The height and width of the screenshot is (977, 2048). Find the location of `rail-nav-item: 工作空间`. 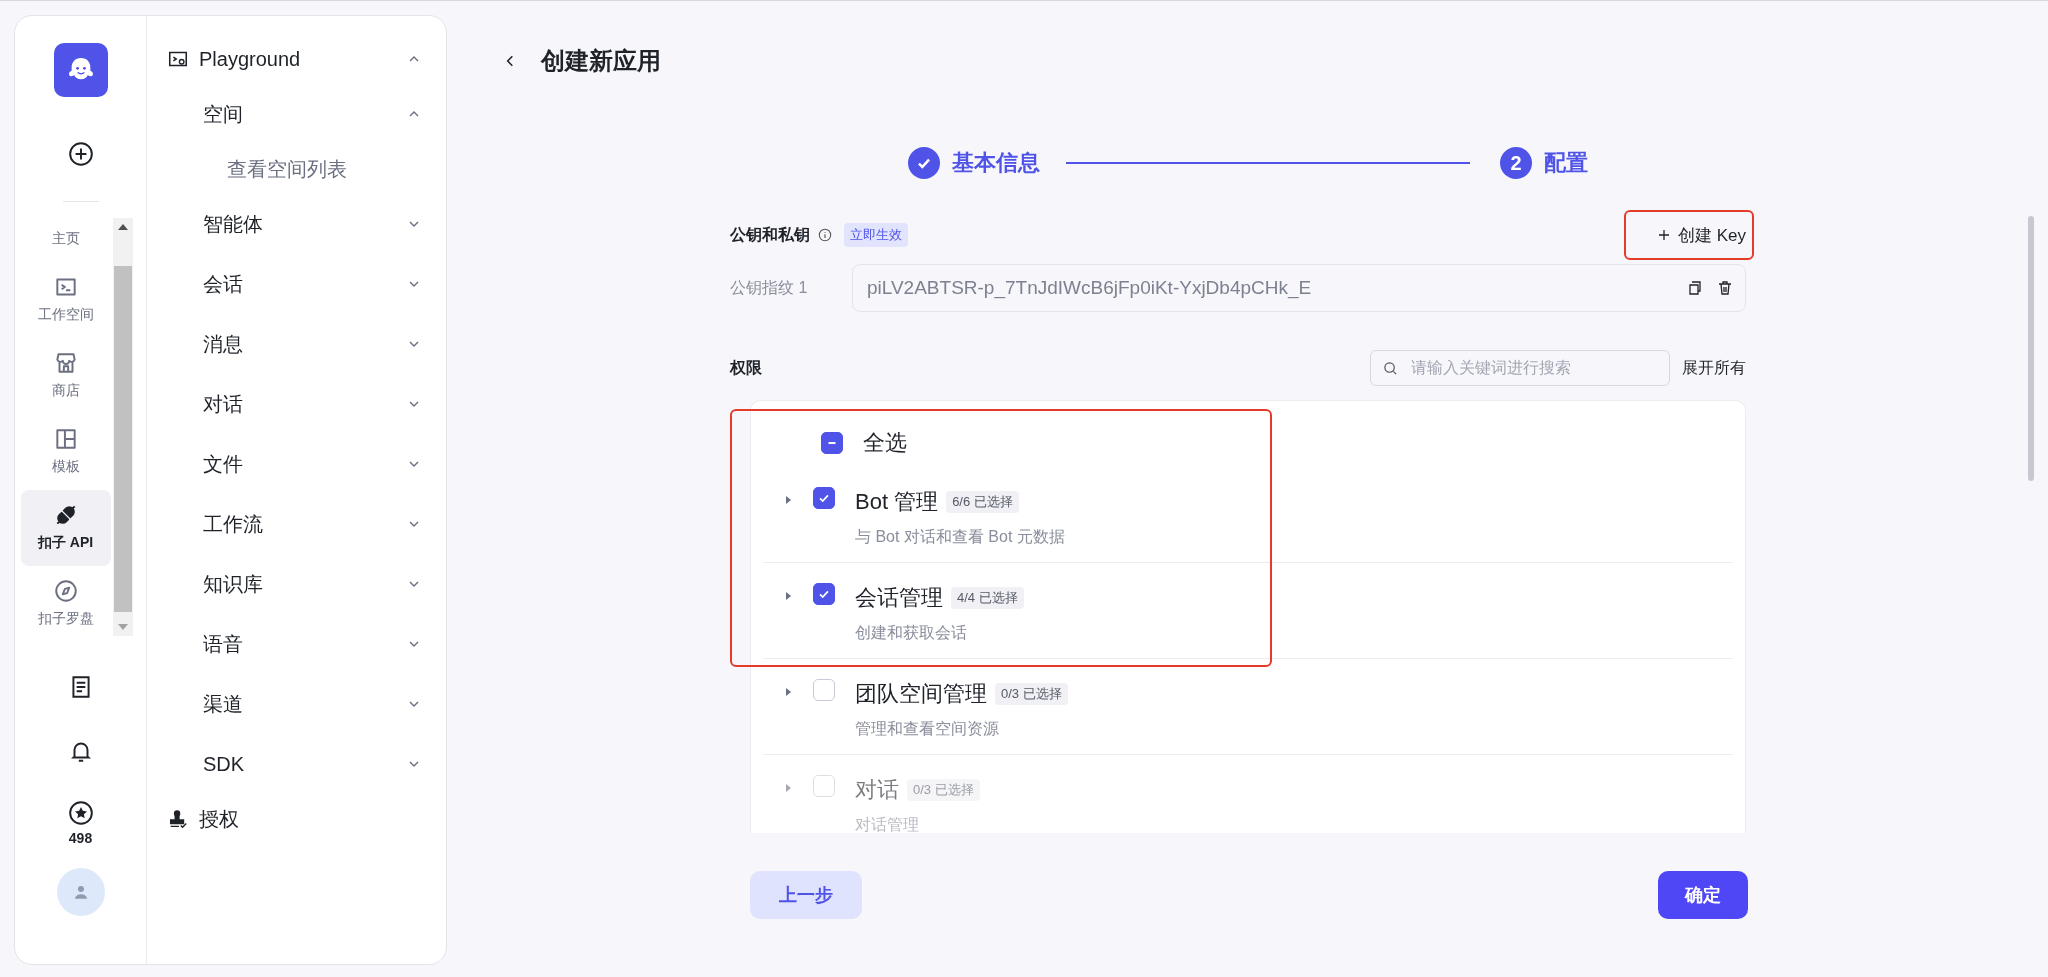

rail-nav-item: 工作空间 is located at coordinates (65, 300).